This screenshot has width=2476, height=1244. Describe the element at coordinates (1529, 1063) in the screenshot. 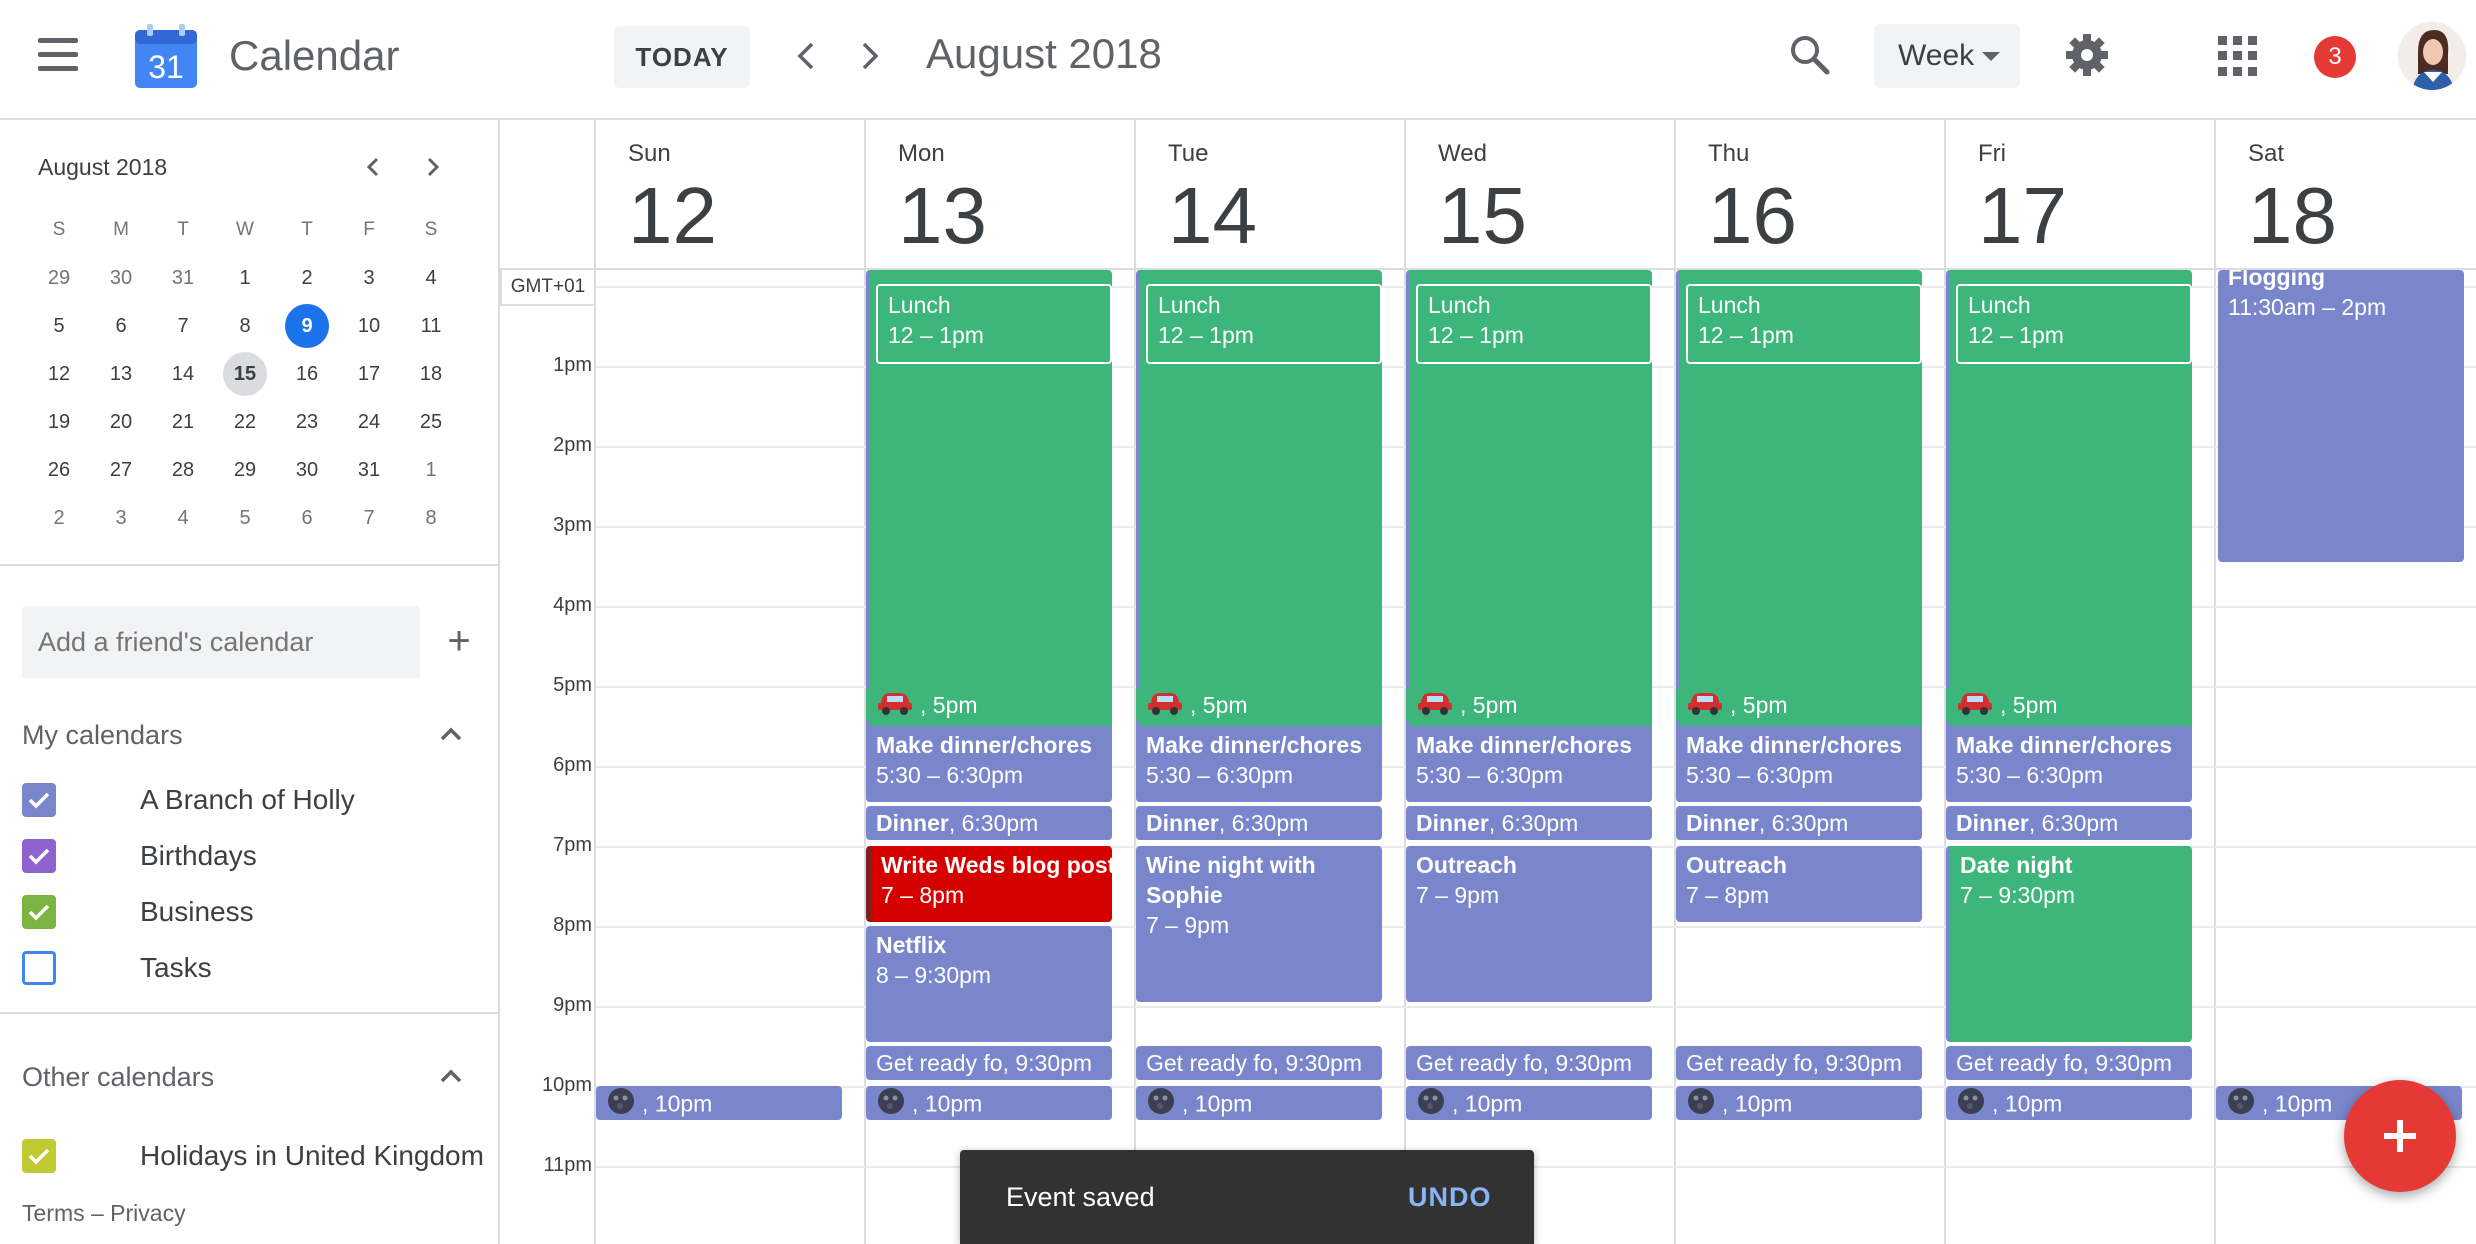

I see `event-get-ready-wed: Get ready fo, 9:30pm` at that location.